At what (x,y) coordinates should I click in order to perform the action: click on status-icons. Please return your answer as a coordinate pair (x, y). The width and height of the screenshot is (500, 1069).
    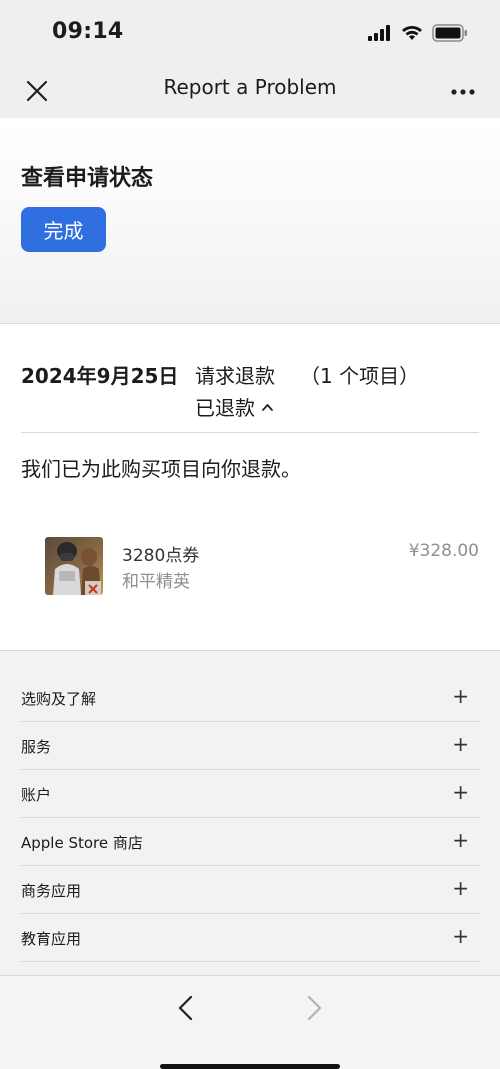
    Looking at the image, I should click on (418, 33).